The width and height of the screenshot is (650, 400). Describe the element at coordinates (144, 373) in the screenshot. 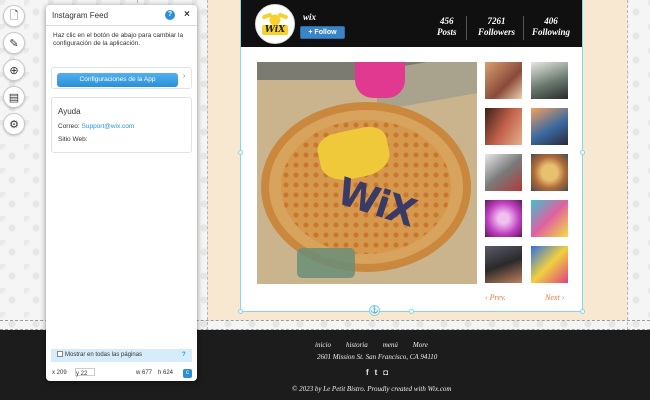

I see `width-value: w 677` at that location.